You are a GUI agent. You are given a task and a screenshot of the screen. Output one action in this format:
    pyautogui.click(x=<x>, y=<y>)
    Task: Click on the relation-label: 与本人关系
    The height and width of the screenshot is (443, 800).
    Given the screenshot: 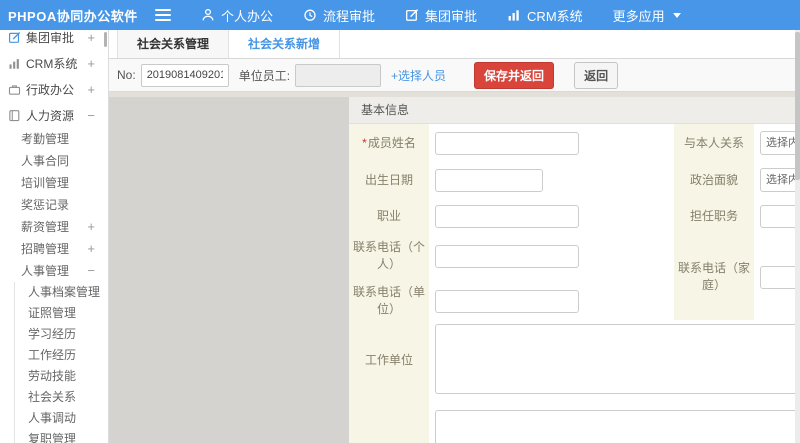 What is the action you would take?
    pyautogui.click(x=714, y=143)
    